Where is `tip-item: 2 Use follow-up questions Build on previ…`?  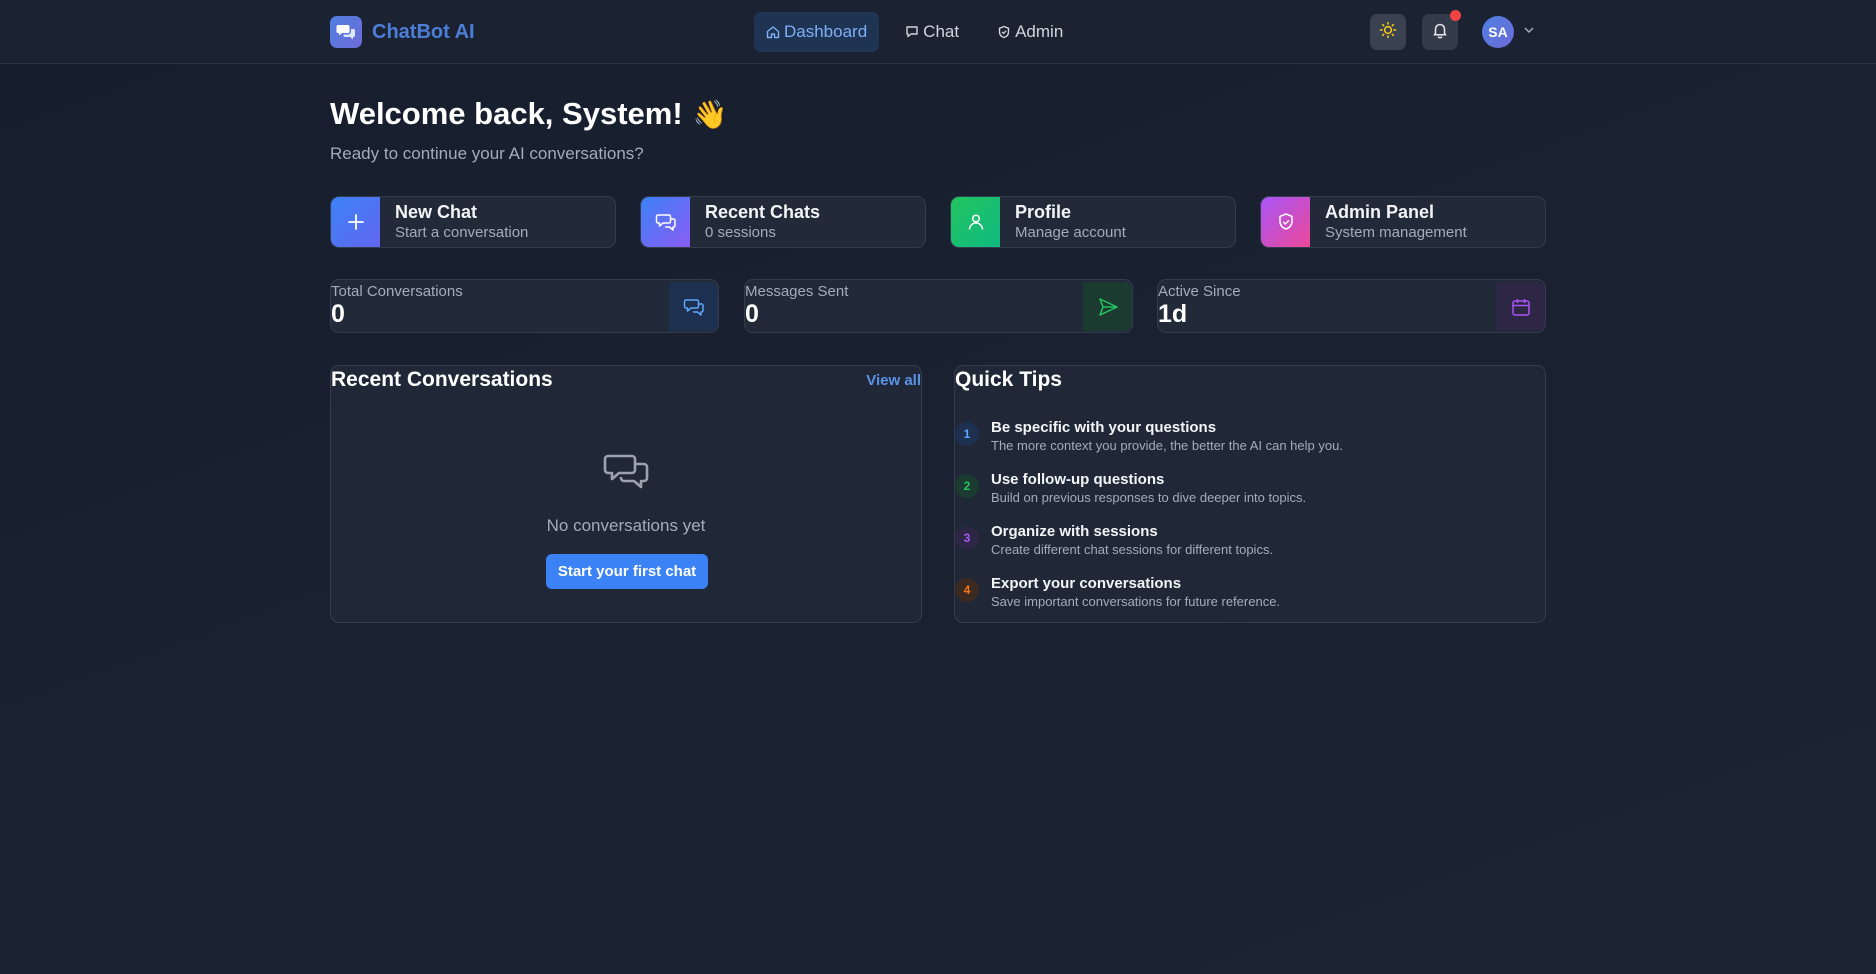
tip-item: 2 Use follow-up questions Build on previ… is located at coordinates (1130, 489).